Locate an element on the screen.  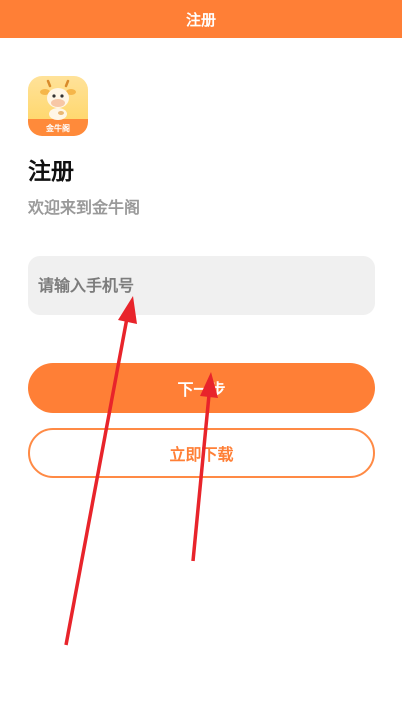
download-now-label: 立即下载 is located at coordinates (201, 454).